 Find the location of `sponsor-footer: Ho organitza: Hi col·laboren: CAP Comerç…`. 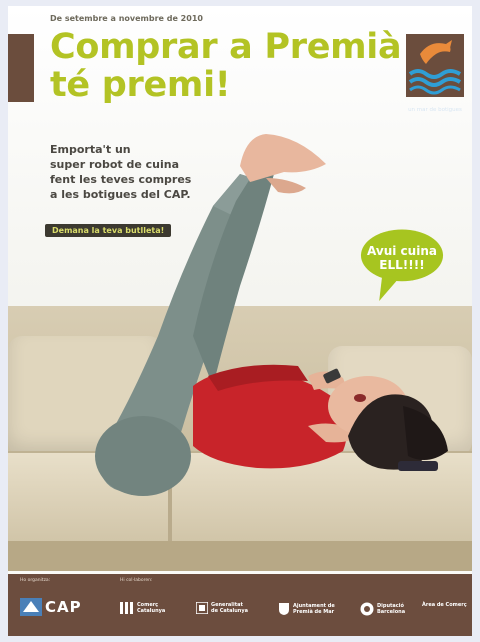

sponsor-footer: Ho organitza: Hi col·laboren: CAP Comerç… is located at coordinates (240, 605).